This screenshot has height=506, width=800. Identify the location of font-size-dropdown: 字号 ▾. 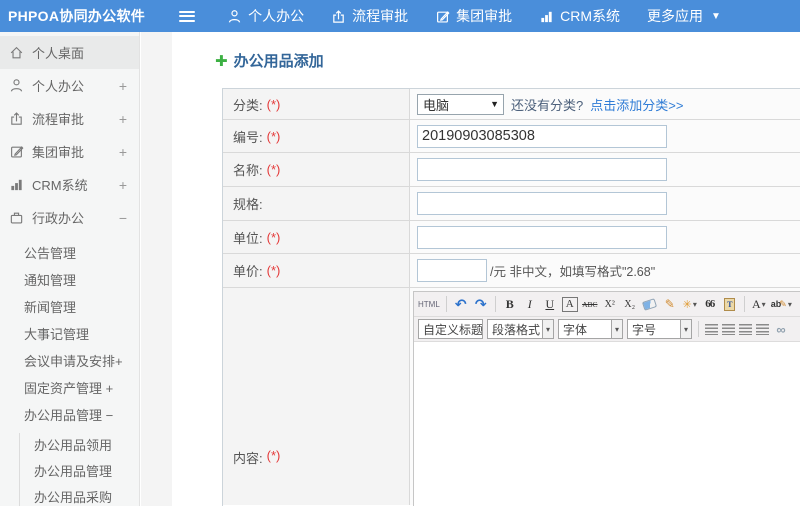
(659, 329).